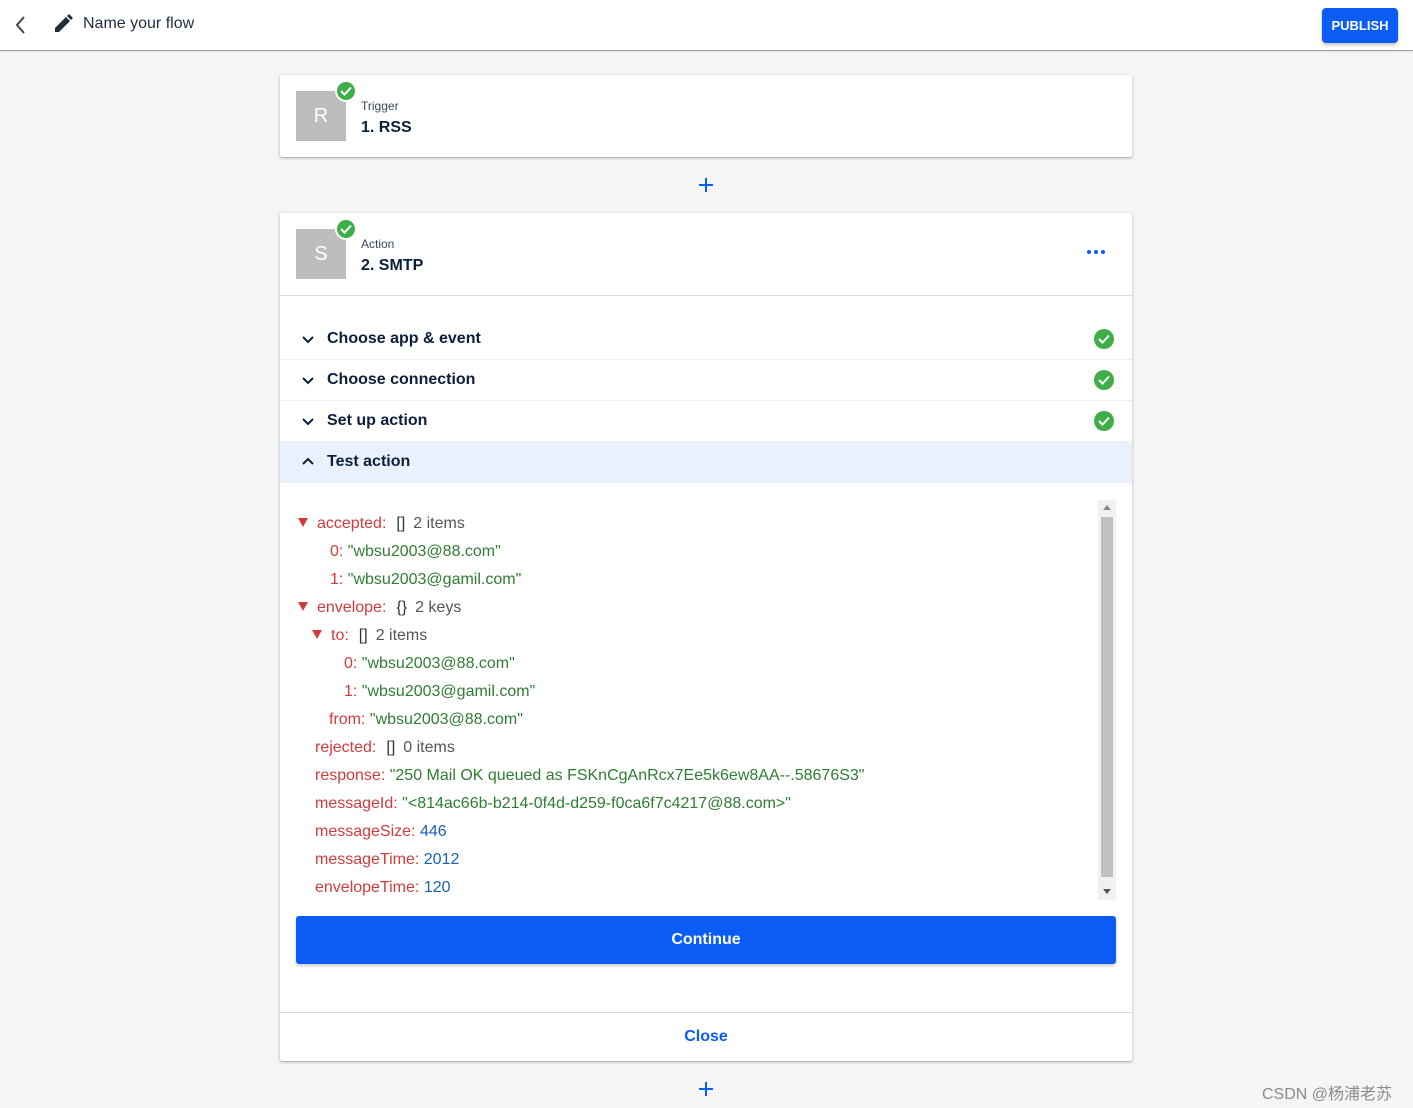  What do you see at coordinates (138, 24) in the screenshot?
I see `flow-name: Name your flow` at bounding box center [138, 24].